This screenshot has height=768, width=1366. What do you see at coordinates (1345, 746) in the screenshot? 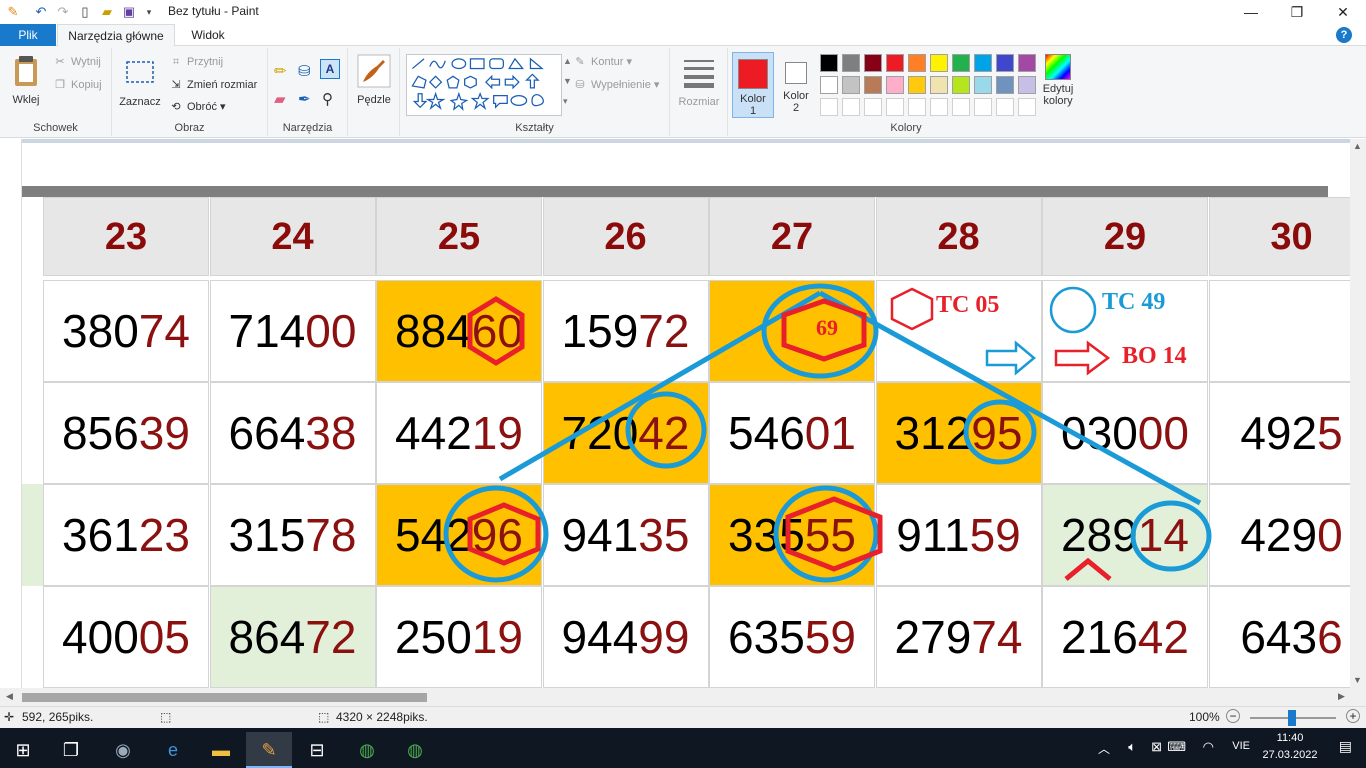
I see `notifications-icon: ▤` at bounding box center [1345, 746].